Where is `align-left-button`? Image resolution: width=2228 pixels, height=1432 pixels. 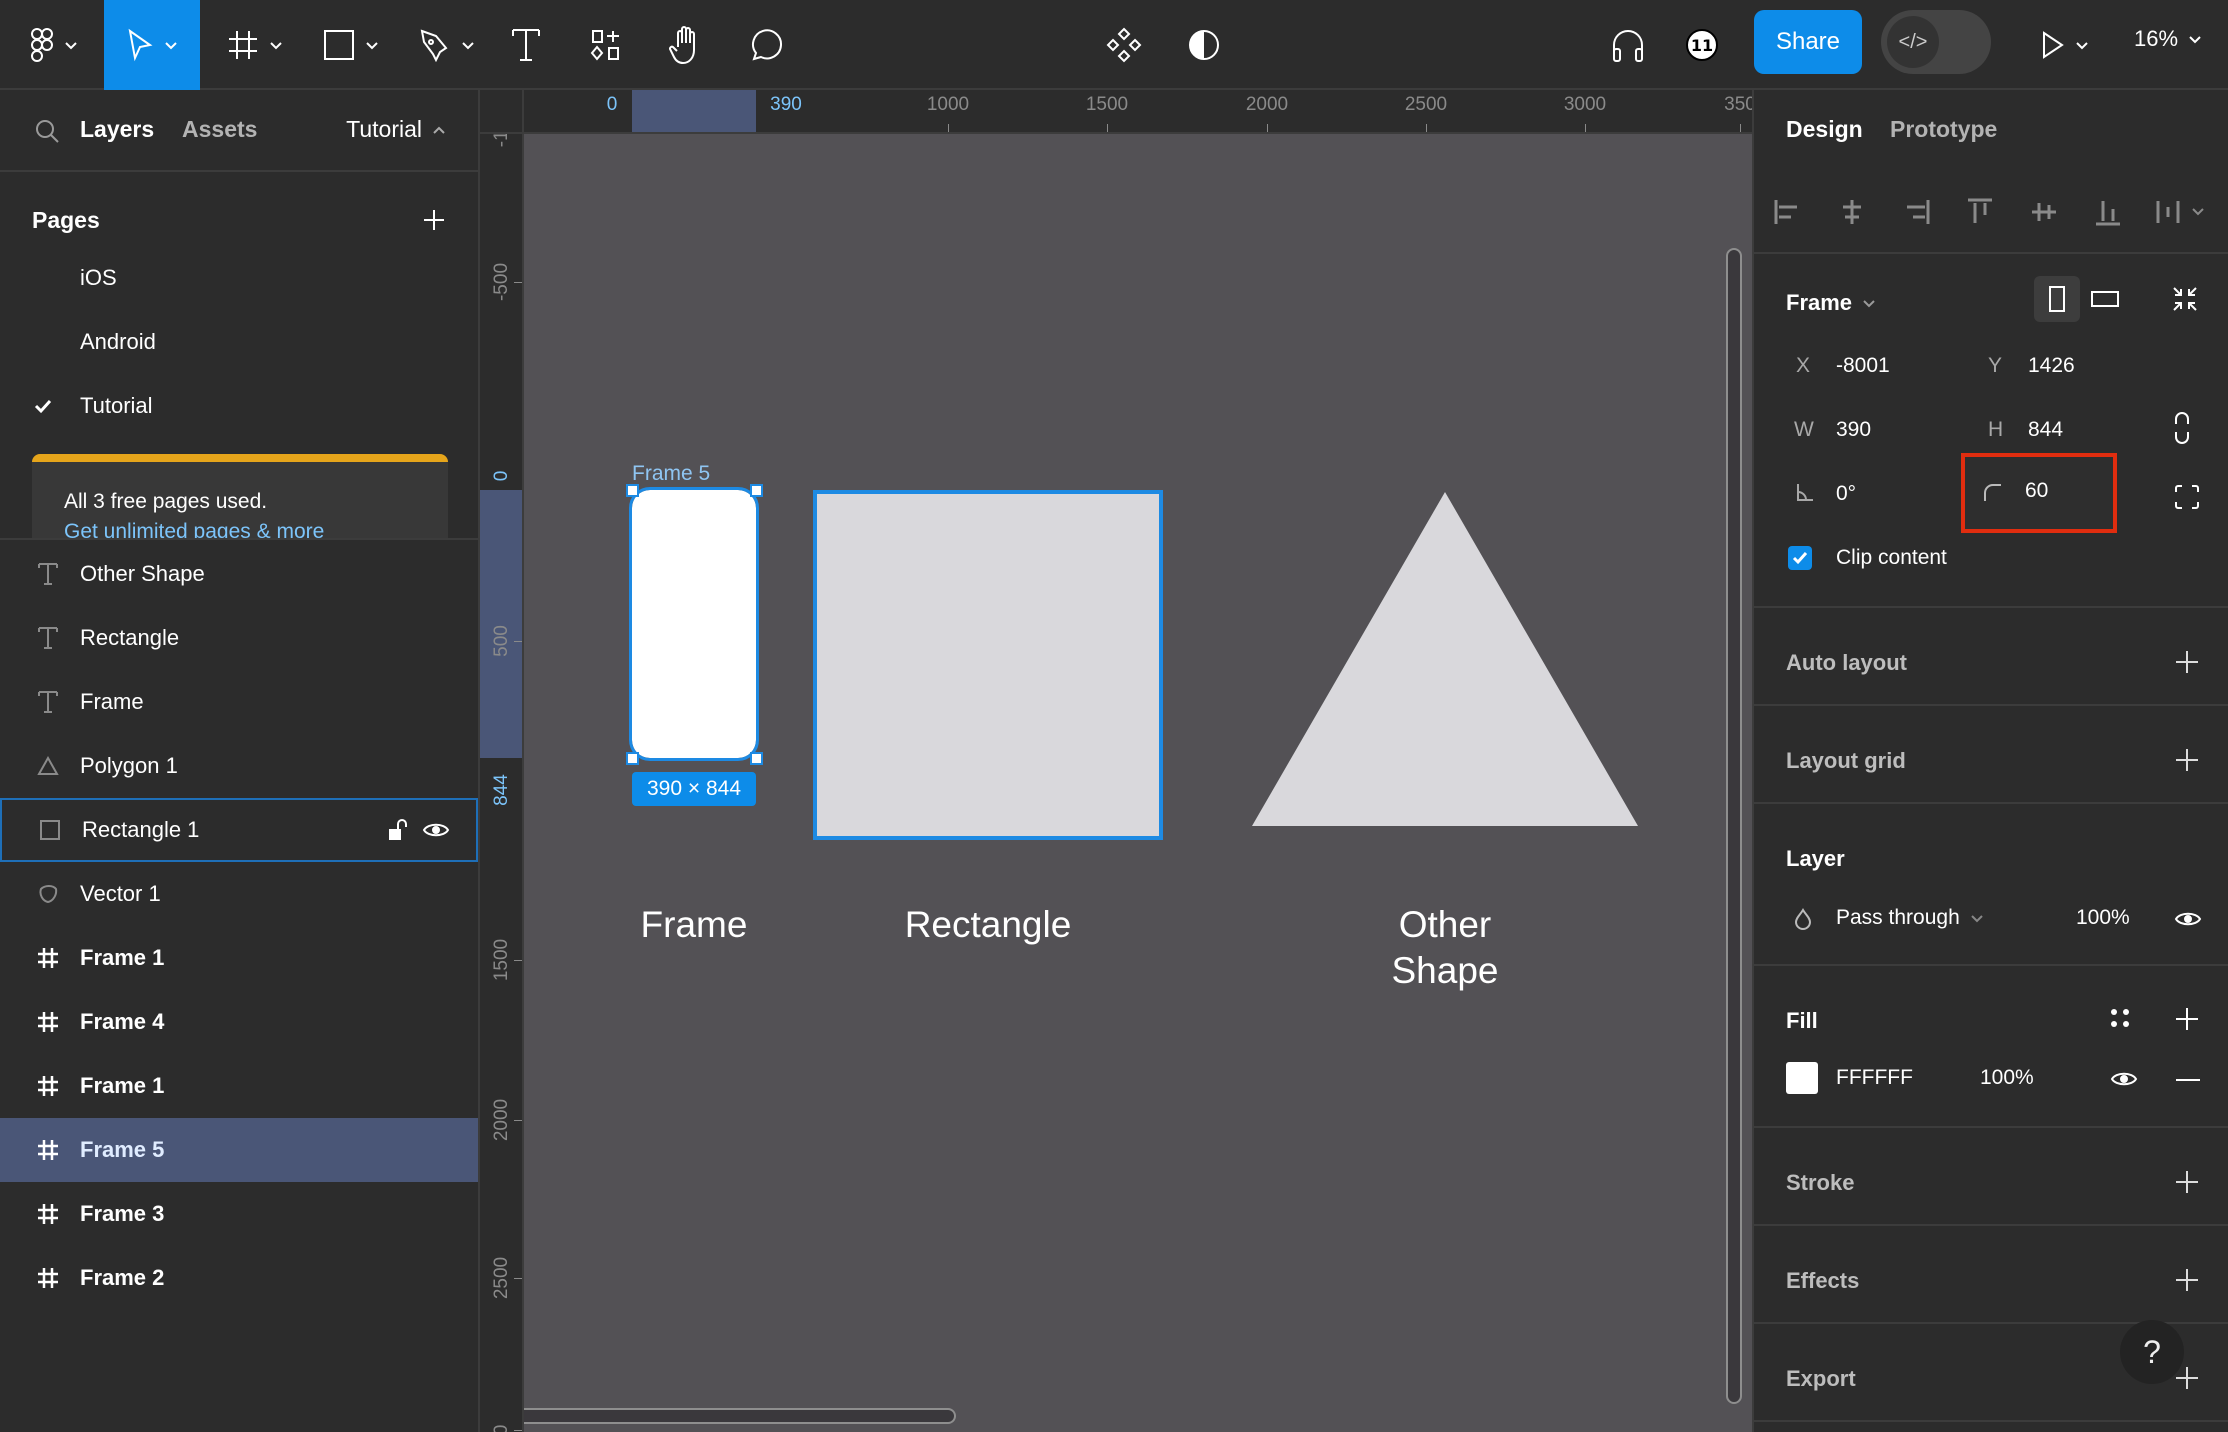 align-left-button is located at coordinates (1788, 212).